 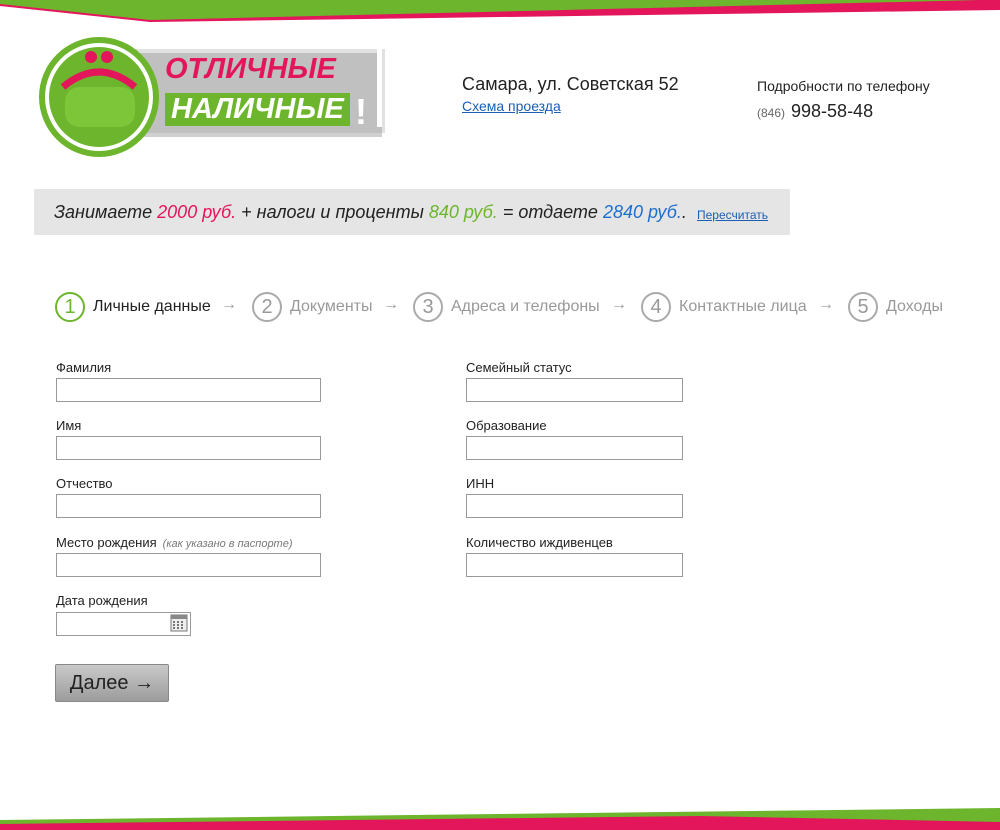 What do you see at coordinates (574, 390) in the screenshot?
I see `marital-status-input` at bounding box center [574, 390].